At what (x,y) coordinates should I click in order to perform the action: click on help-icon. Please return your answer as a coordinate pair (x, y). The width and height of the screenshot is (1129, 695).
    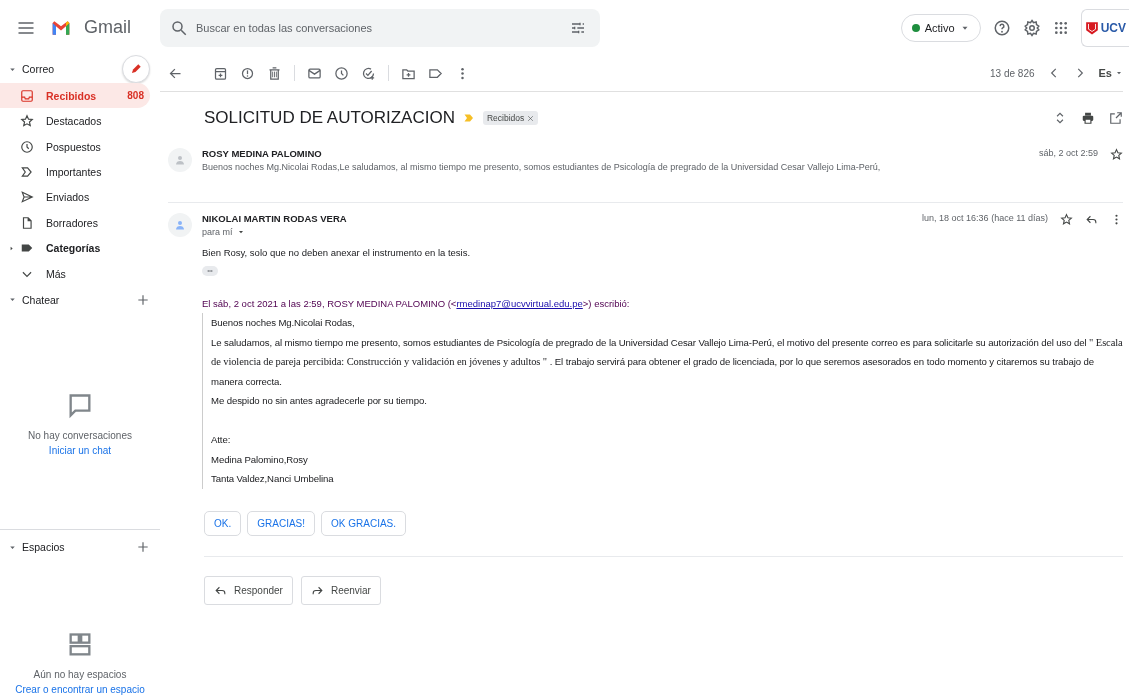
    Looking at the image, I should click on (1001, 27).